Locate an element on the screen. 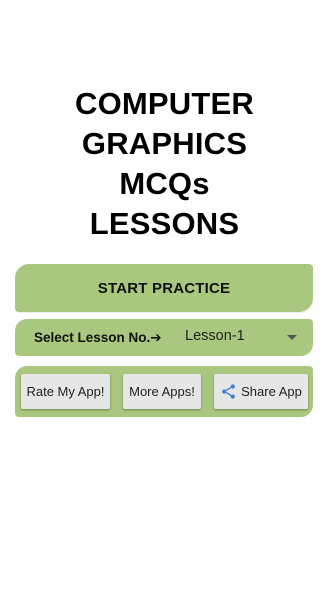  more-apps-label: More Apps! is located at coordinates (162, 391).